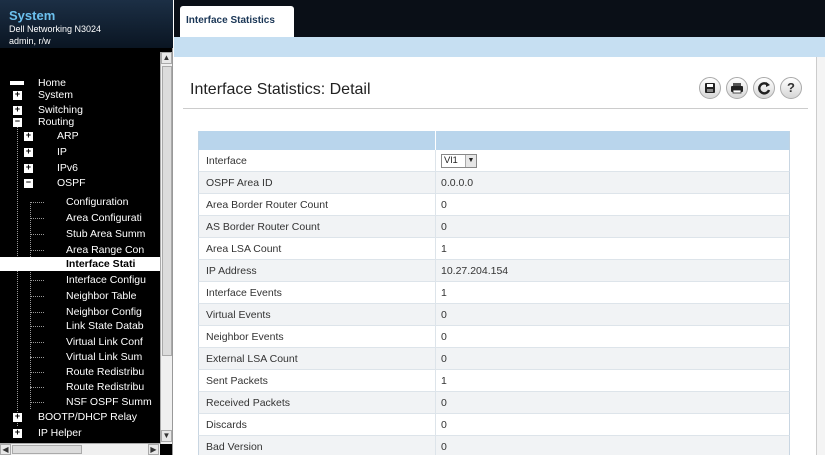 The image size is (825, 455). What do you see at coordinates (105, 250) in the screenshot?
I see `nav-ospf-item: Area Range Con` at bounding box center [105, 250].